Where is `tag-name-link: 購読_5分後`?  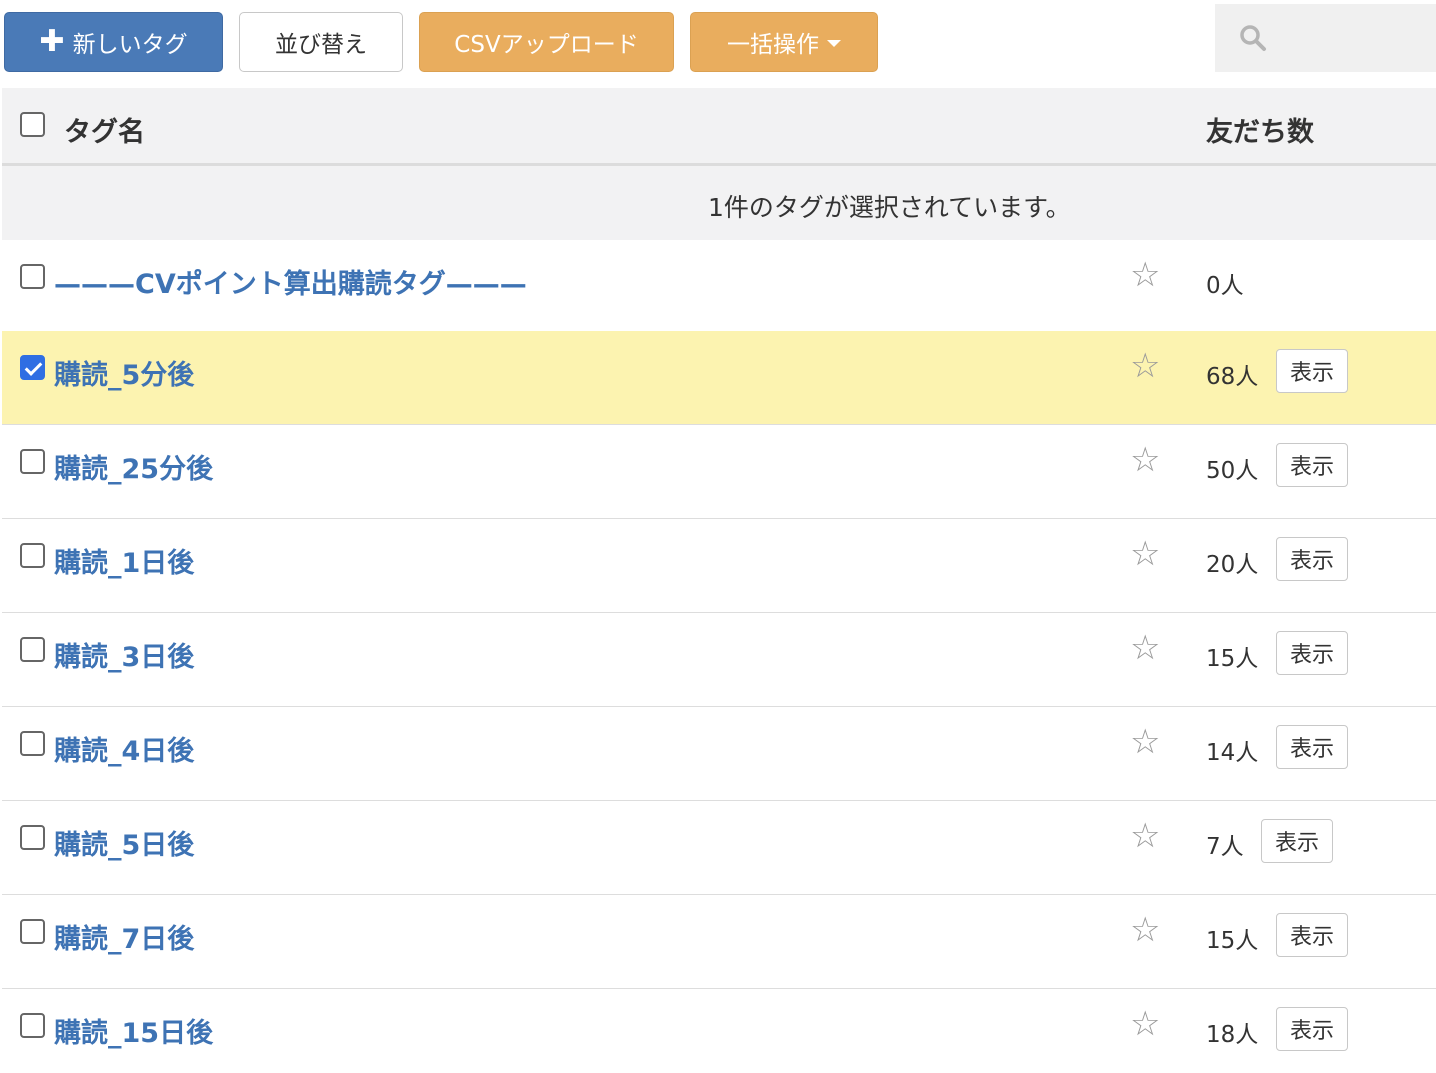 tag-name-link: 購読_5分後 is located at coordinates (124, 372).